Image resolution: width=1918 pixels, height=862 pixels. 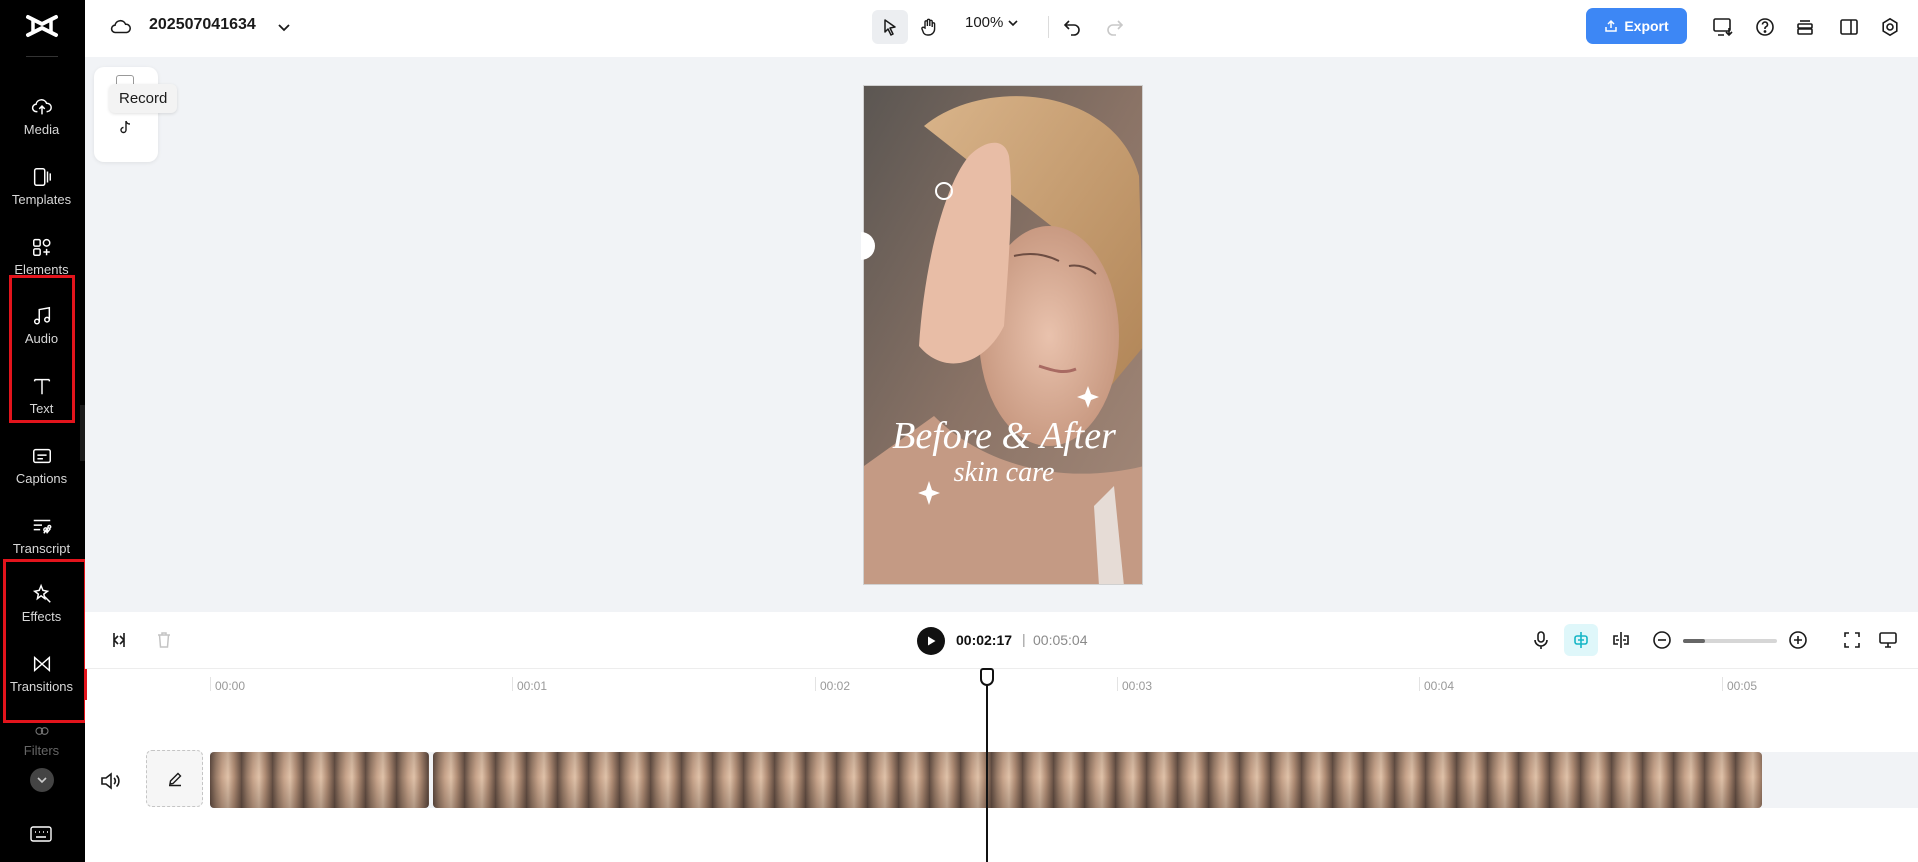 What do you see at coordinates (41, 269) in the screenshot?
I see `sidebar-item-label: Elements` at bounding box center [41, 269].